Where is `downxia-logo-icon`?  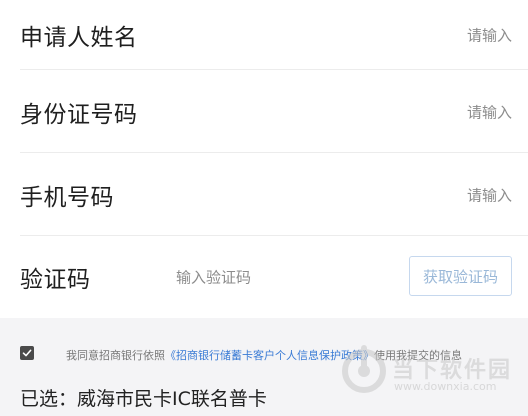 downxia-logo-icon is located at coordinates (364, 369).